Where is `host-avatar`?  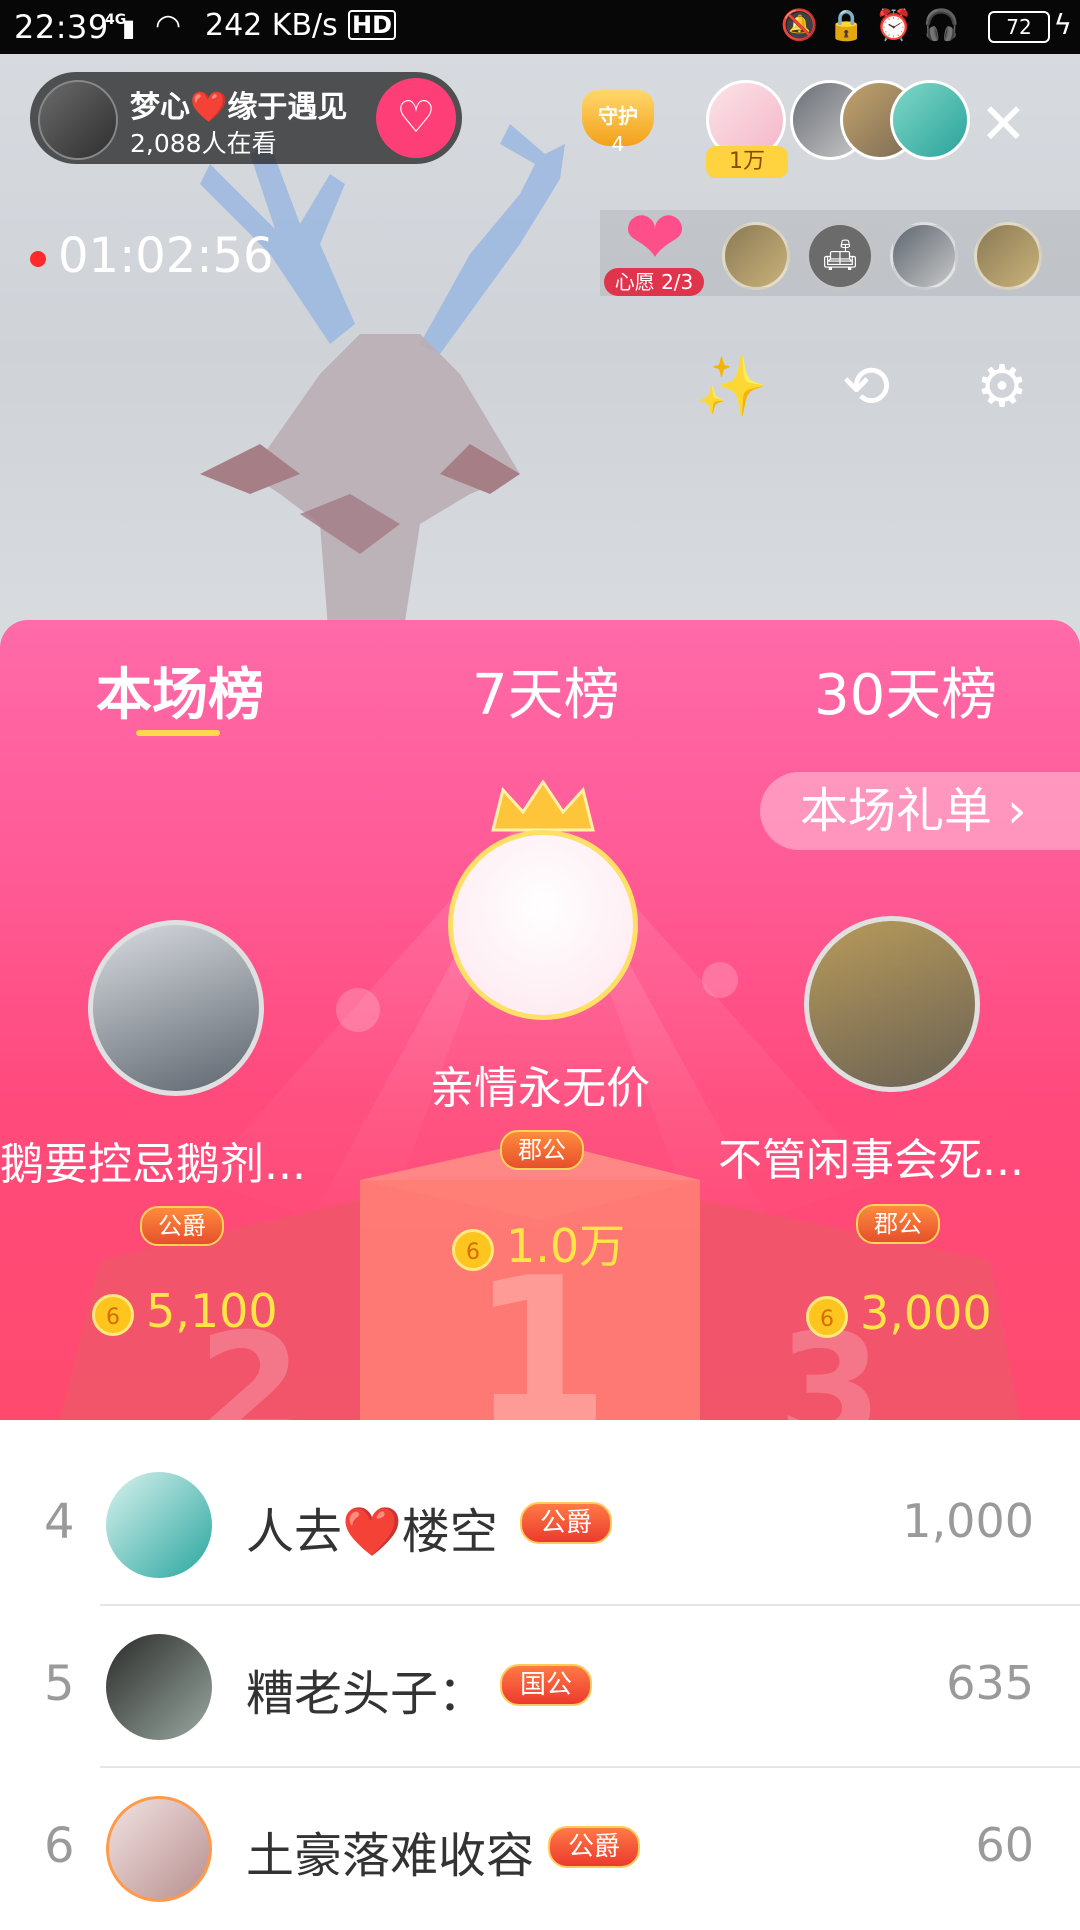 host-avatar is located at coordinates (78, 120).